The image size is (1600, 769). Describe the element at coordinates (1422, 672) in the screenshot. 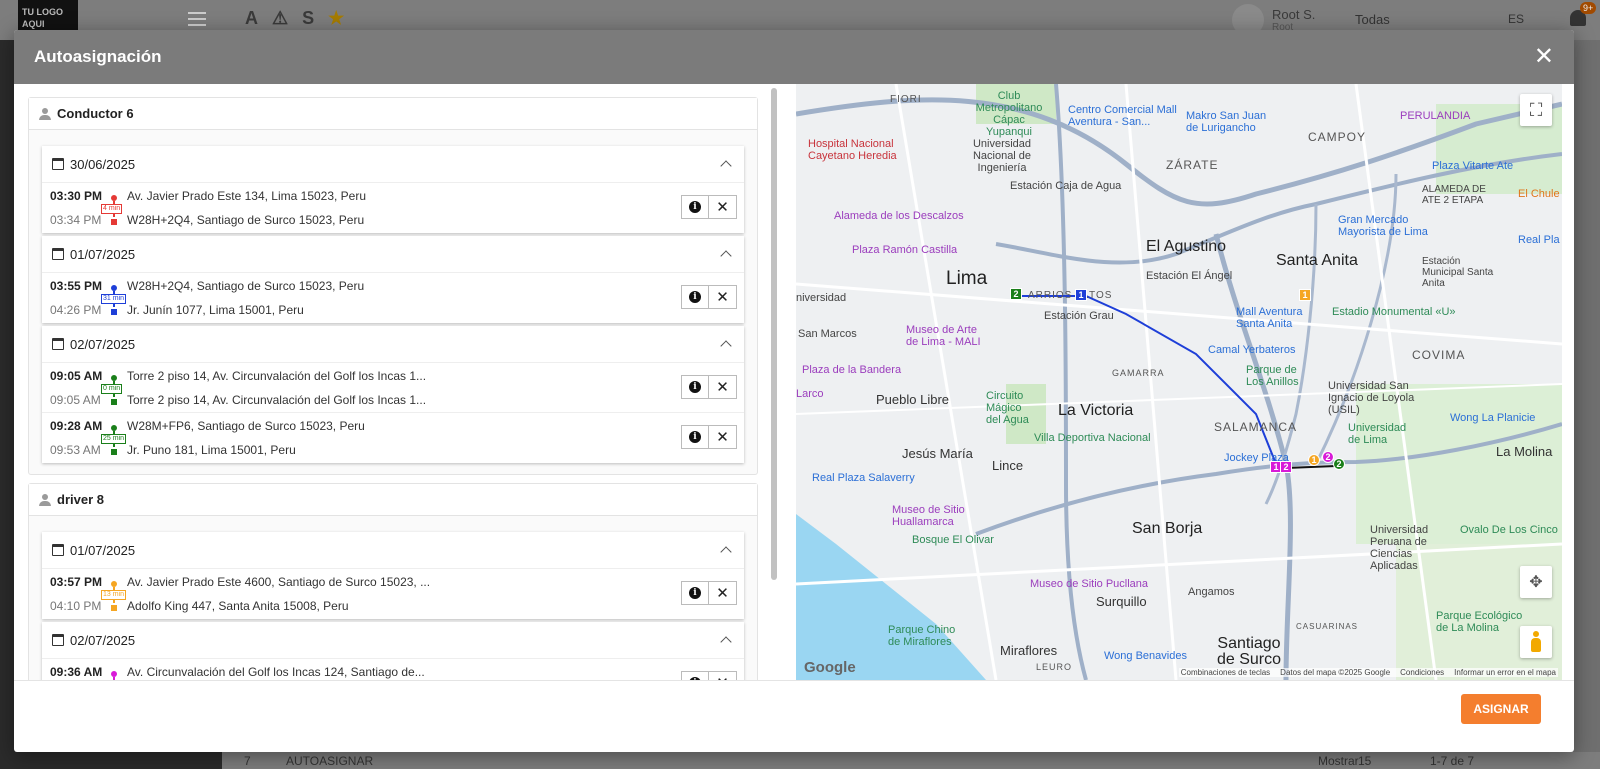

I see `terms-link: Condiciones` at that location.